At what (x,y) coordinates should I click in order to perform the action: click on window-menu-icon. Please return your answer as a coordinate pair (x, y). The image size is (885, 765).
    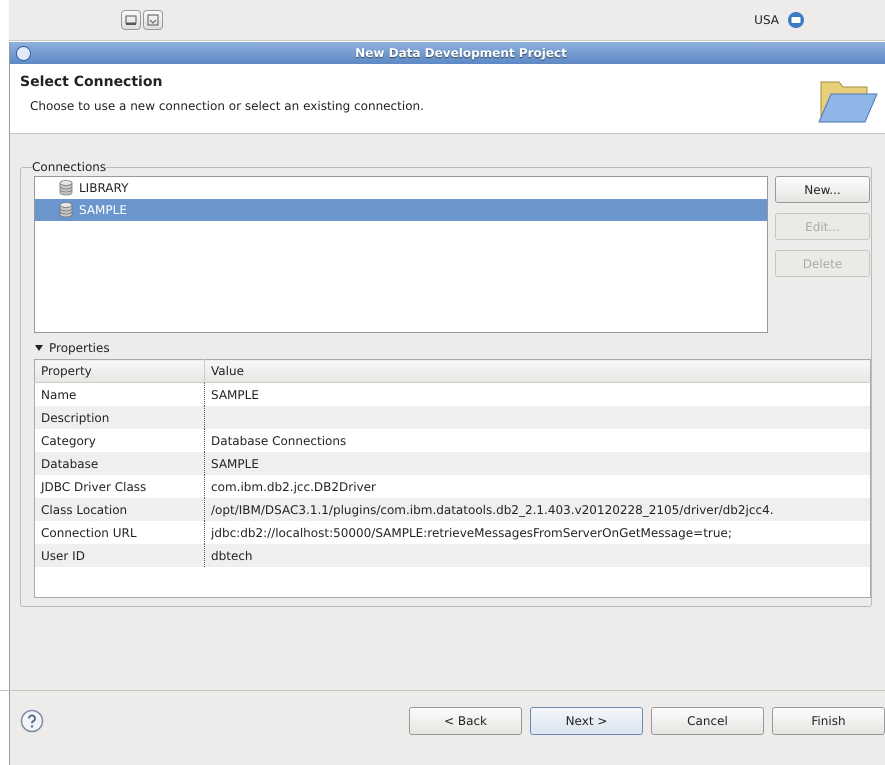
    Looking at the image, I should click on (23, 53).